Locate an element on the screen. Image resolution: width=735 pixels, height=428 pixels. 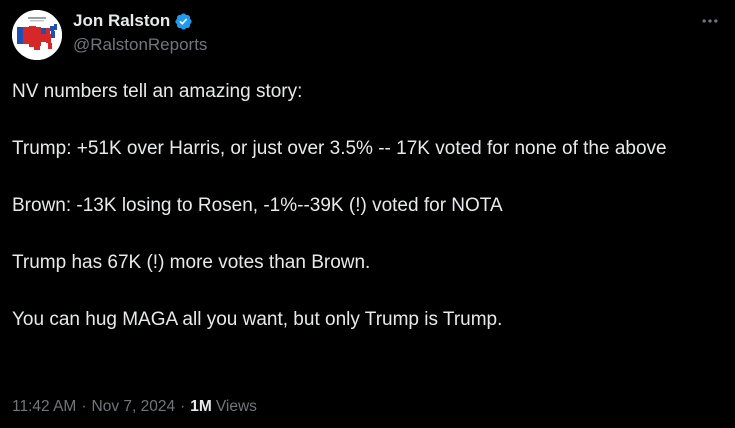
us-election-map-avatar-icon is located at coordinates (37, 35).